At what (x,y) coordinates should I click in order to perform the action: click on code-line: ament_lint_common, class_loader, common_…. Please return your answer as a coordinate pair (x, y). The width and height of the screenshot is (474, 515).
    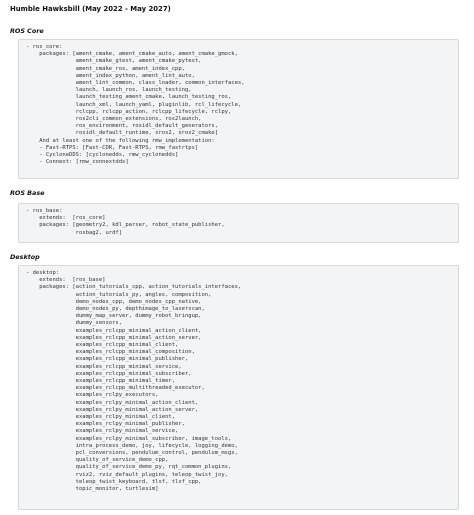
    Looking at the image, I should click on (135, 83).